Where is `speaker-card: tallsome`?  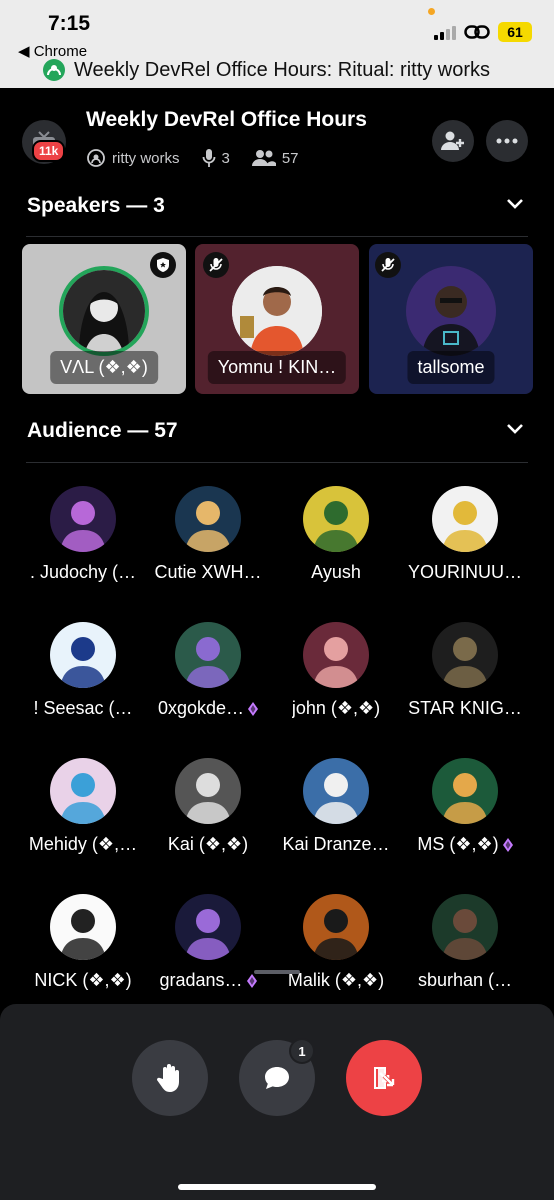
speaker-card: tallsome is located at coordinates (451, 319).